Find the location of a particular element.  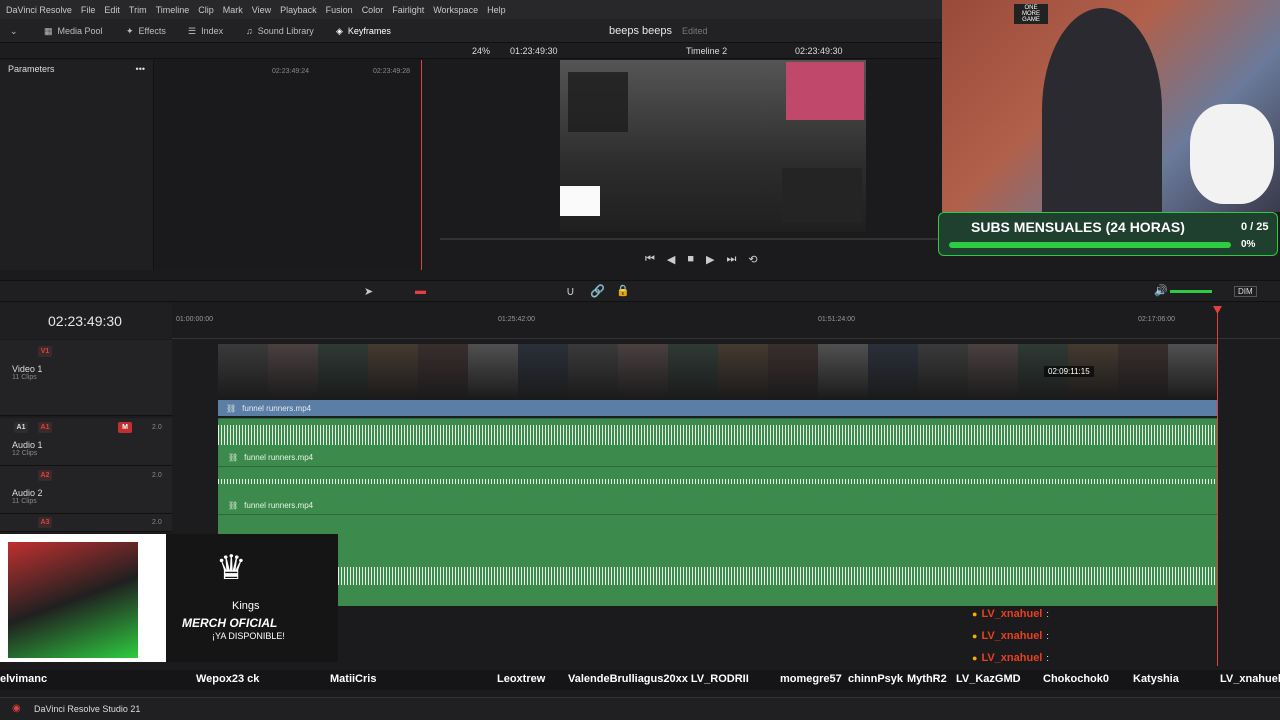

effects-button: ✦ Effects is located at coordinates (146, 31).